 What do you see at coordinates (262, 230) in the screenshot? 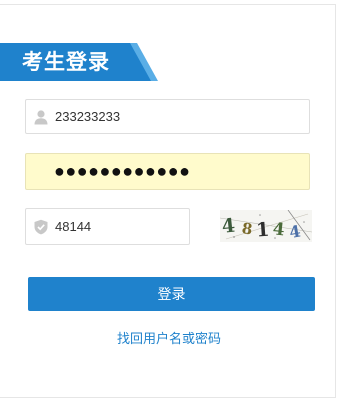
I see `captcha-char: 1` at bounding box center [262, 230].